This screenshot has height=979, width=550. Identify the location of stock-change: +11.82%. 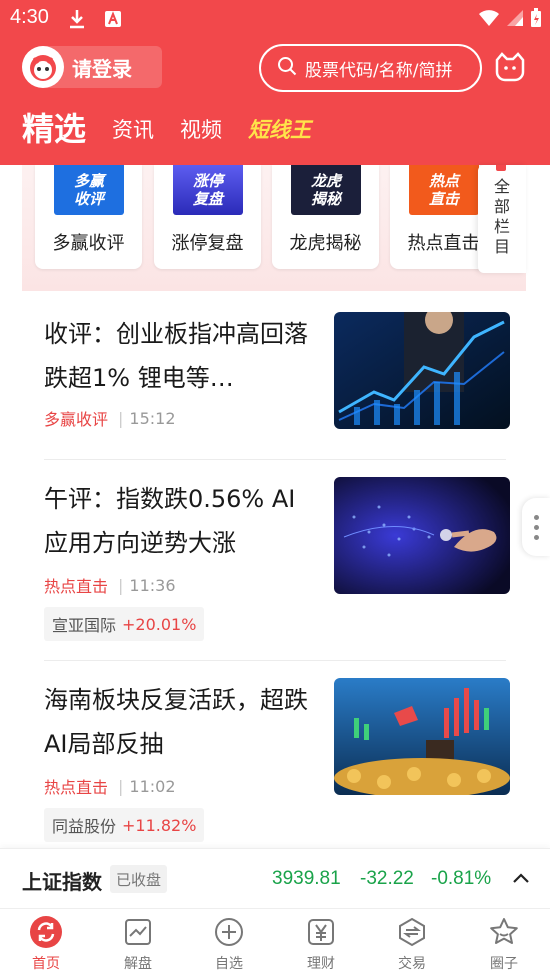
(159, 825).